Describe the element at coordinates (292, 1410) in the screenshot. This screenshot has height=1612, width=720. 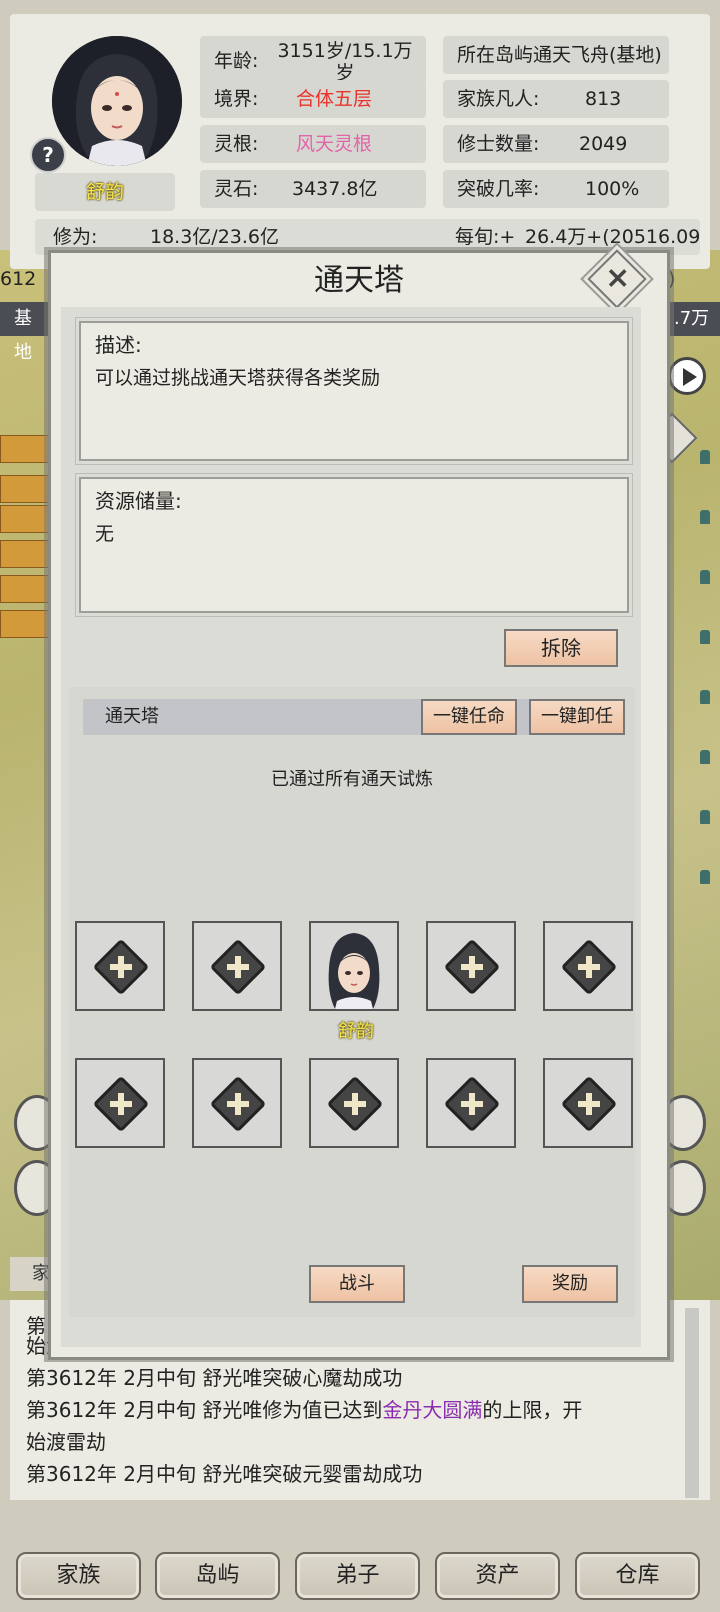
I see `log-text: 舒光唯修为值已达到` at that location.